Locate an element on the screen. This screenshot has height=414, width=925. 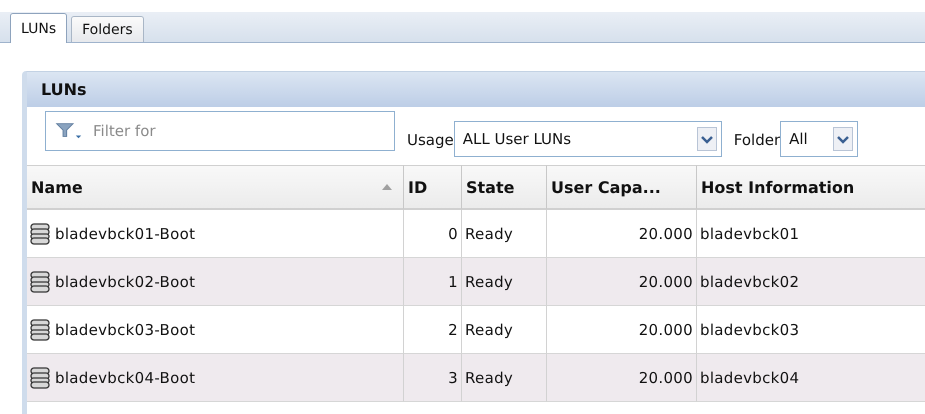
column-header: ID is located at coordinates (433, 187).